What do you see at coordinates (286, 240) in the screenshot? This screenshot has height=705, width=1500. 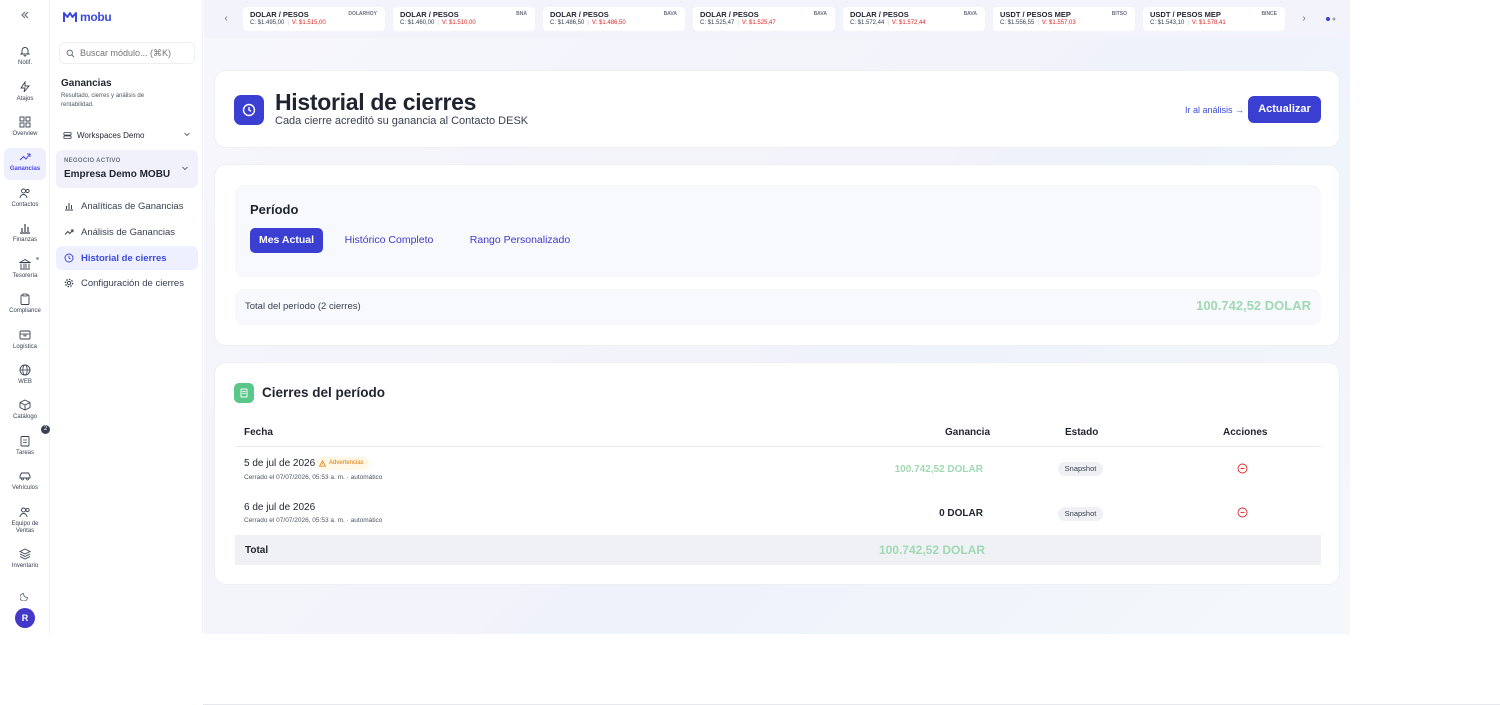 I see `period-option-current-month: Mes Actual` at bounding box center [286, 240].